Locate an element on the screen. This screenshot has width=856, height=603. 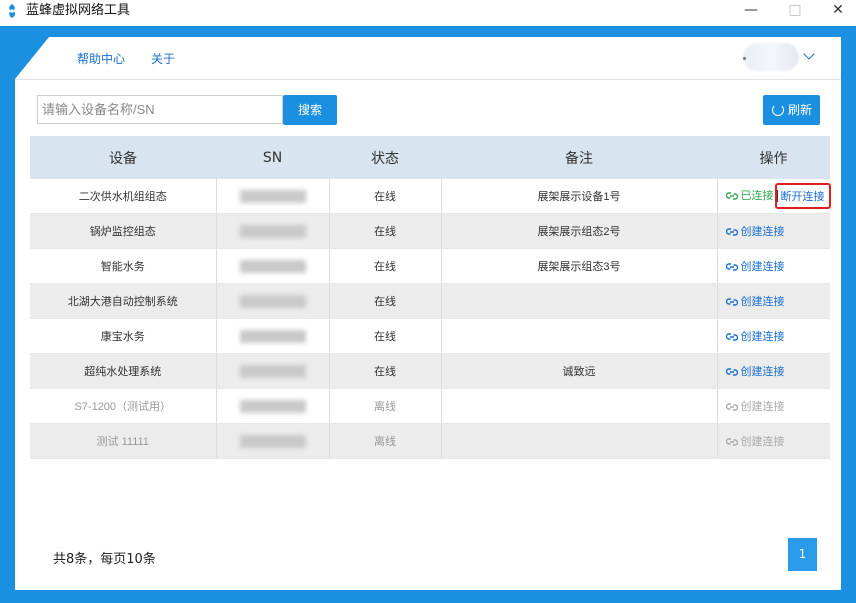
table-row: S7-1200（测试用） 离线 创建连接 is located at coordinates (430, 406).